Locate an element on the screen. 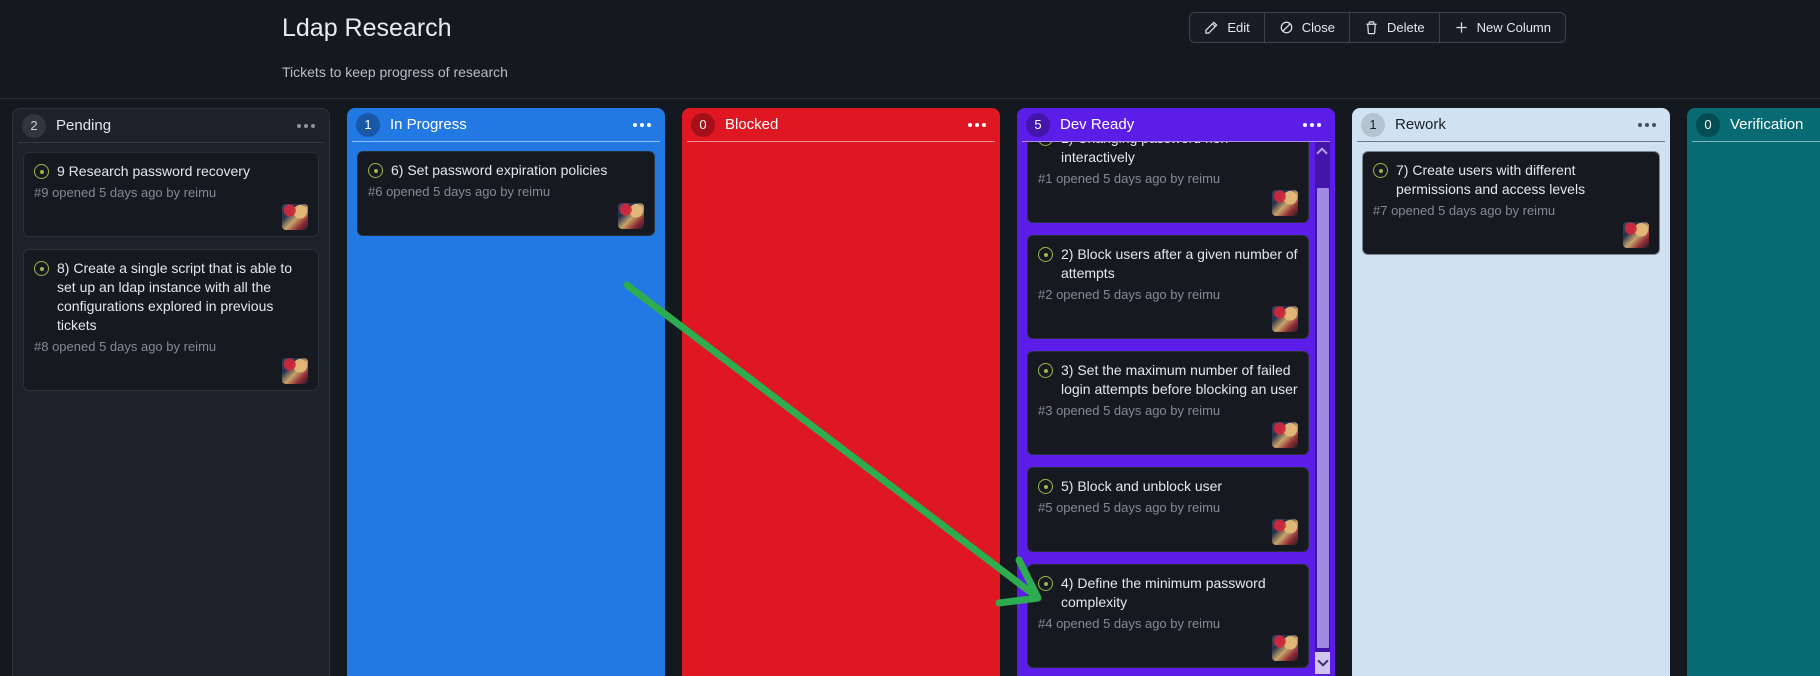 The height and width of the screenshot is (676, 1820). column-header: 0 Blocked is located at coordinates (841, 124).